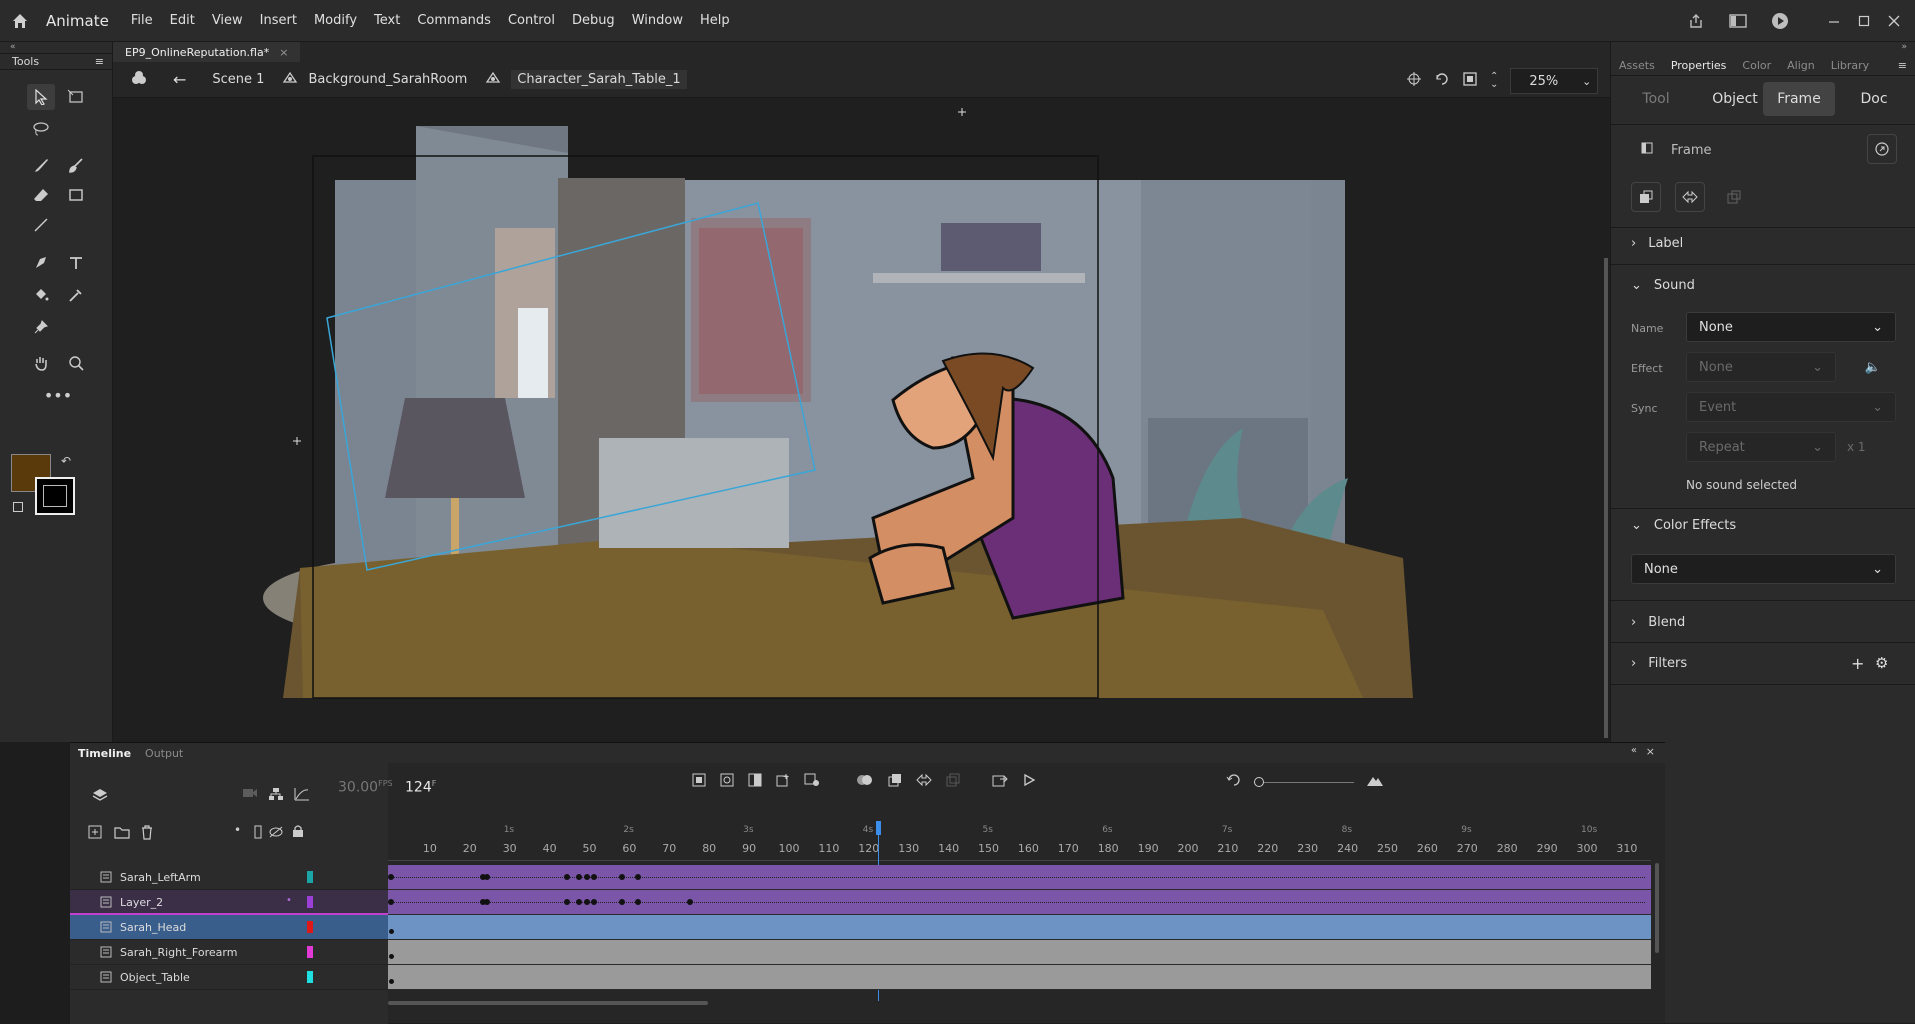 Image resolution: width=1915 pixels, height=1024 pixels. Describe the element at coordinates (1657, 908) in the screenshot. I see `timeline-vertical-scrollbar` at that location.